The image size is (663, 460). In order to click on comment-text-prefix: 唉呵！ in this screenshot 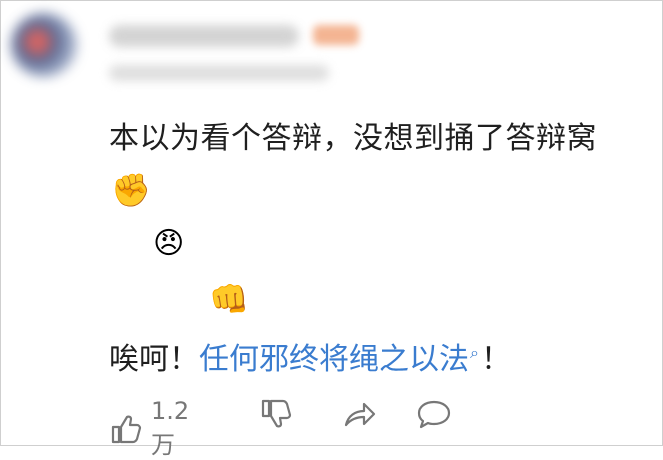, I will do `click(154, 359)`.